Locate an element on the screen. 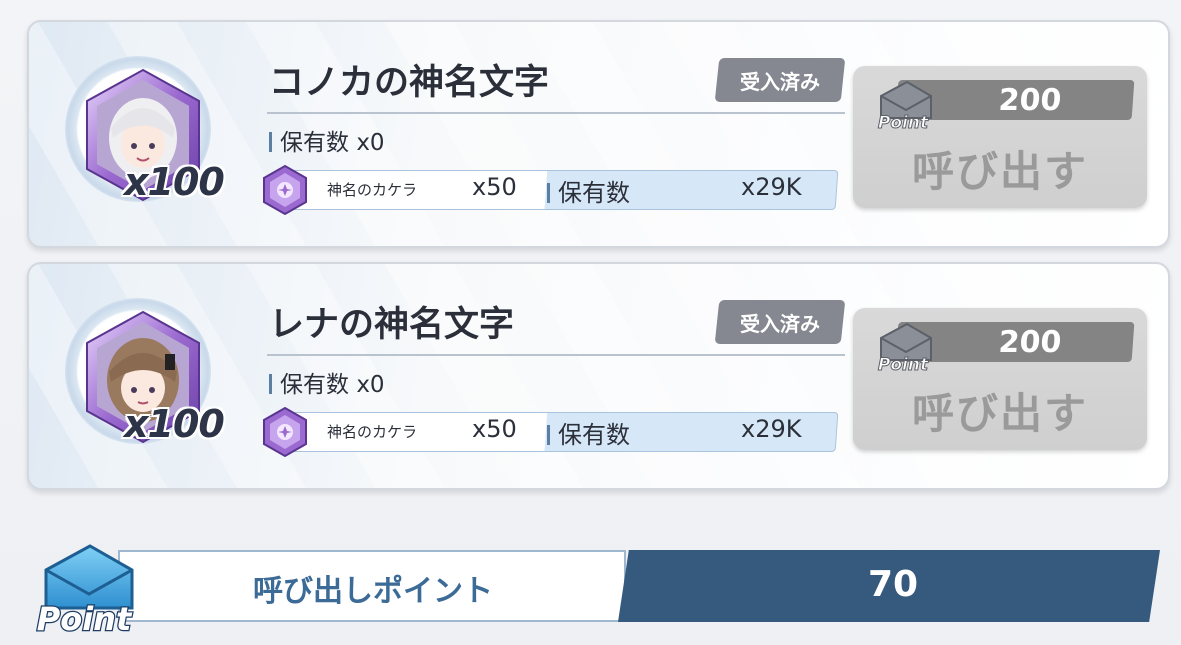 The image size is (1181, 645). card-title: コノカの神名文字 is located at coordinates (409, 83).